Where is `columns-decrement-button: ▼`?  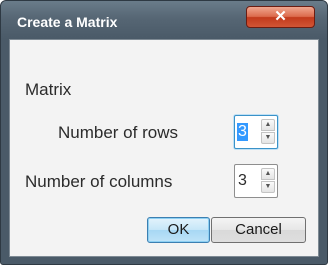 columns-decrement-button: ▼ is located at coordinates (268, 187).